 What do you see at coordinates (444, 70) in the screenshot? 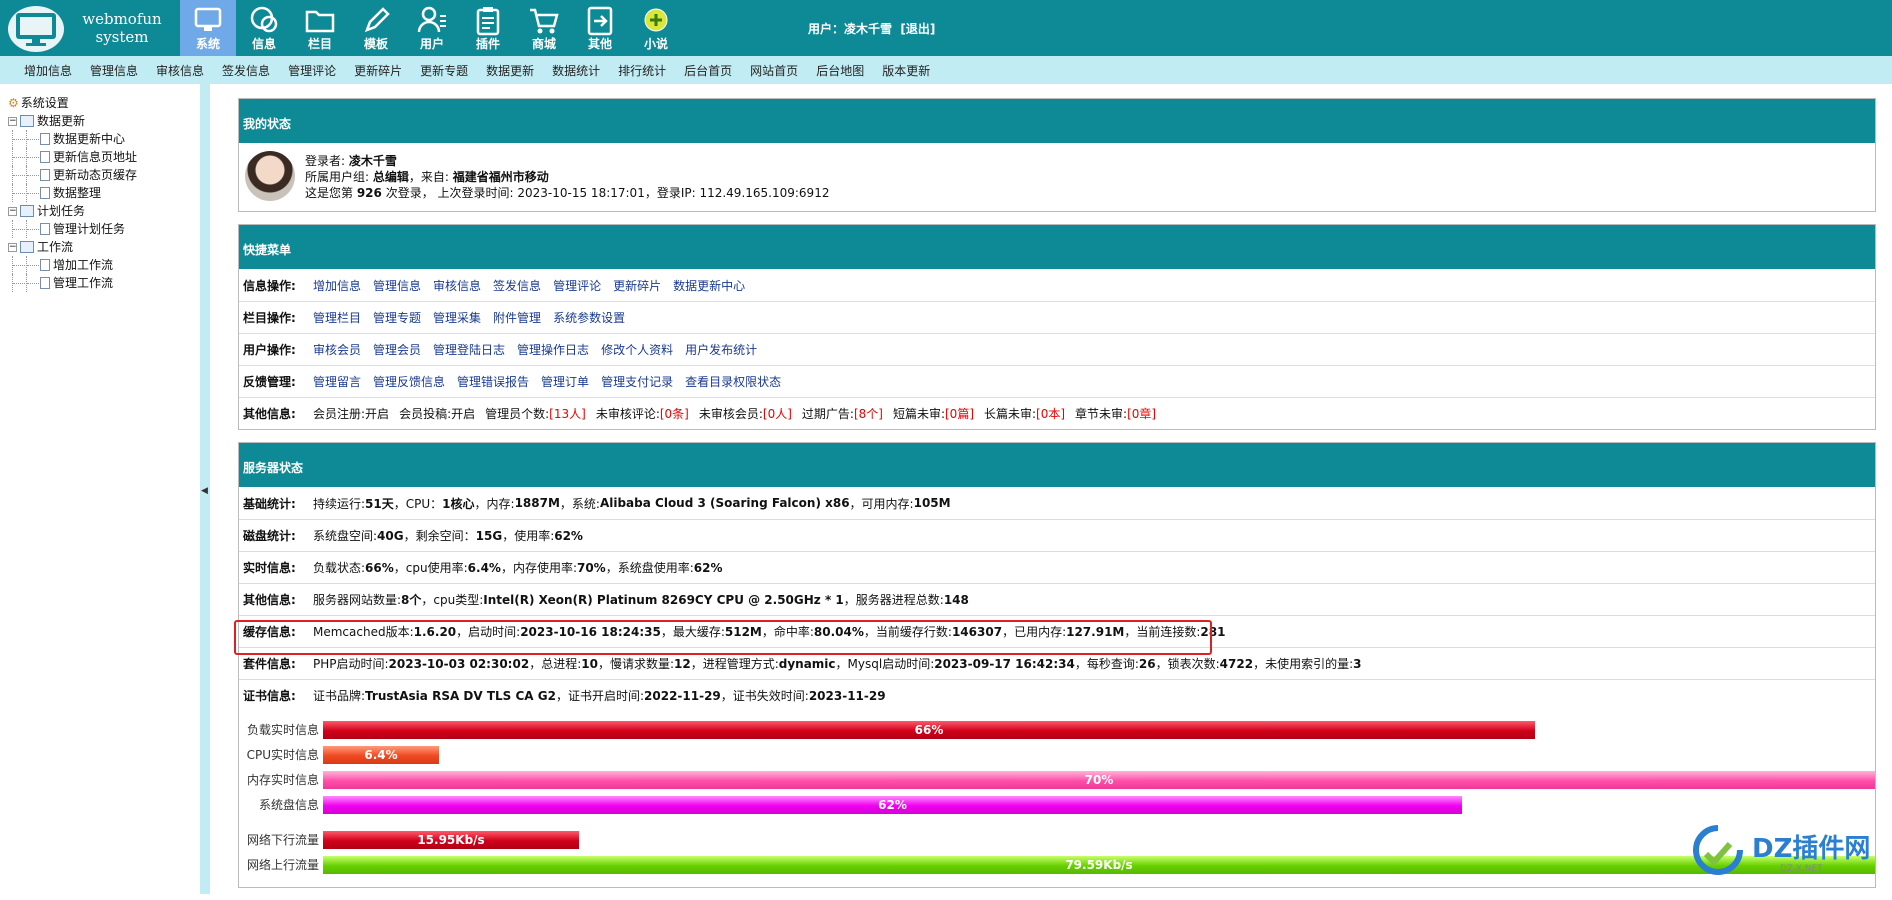
I see `subnav-link-6: 更新专题` at bounding box center [444, 70].